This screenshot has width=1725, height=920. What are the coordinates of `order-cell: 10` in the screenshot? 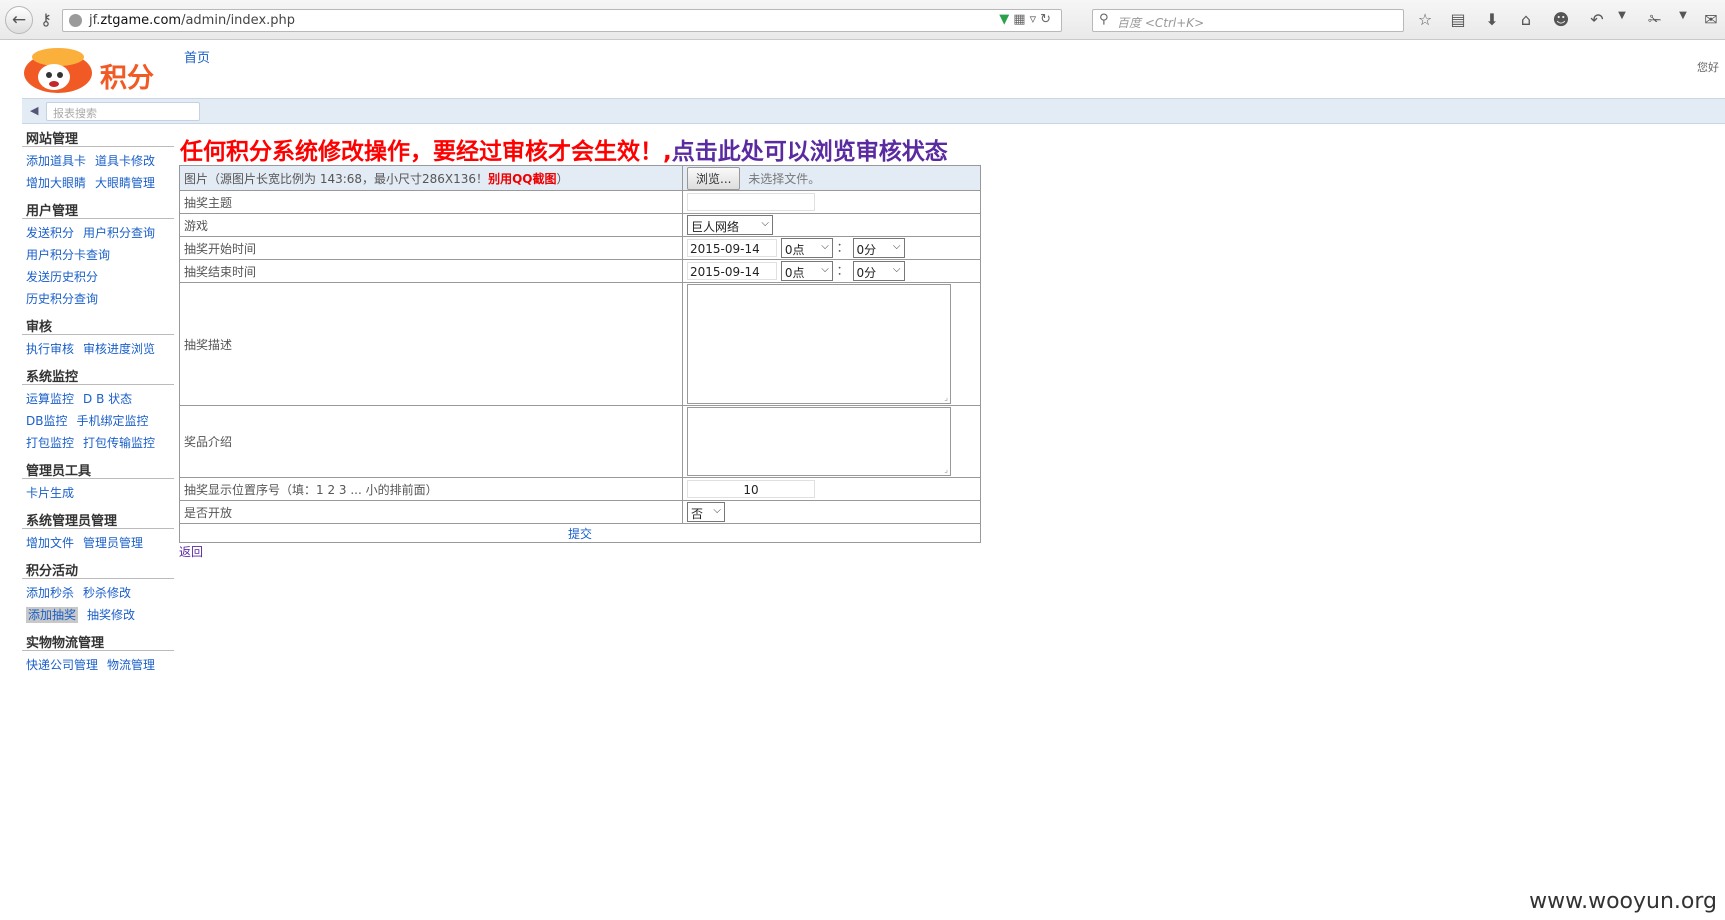 It's located at (831, 489).